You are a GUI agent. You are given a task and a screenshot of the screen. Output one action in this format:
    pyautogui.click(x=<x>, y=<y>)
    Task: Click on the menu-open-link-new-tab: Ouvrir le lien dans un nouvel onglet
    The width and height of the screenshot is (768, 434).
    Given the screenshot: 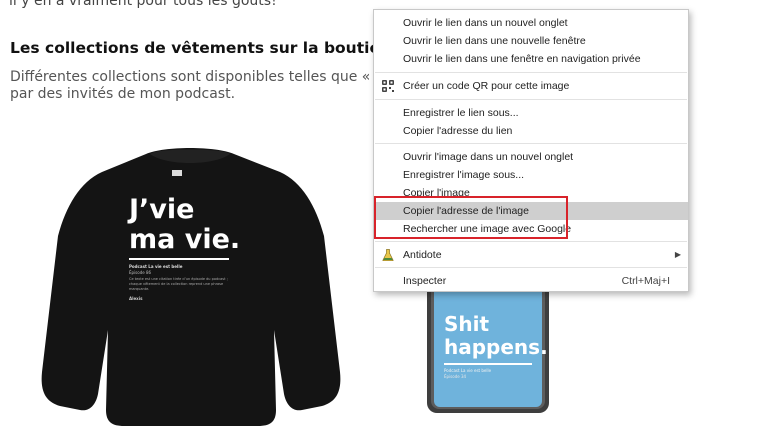 What is the action you would take?
    pyautogui.click(x=531, y=23)
    